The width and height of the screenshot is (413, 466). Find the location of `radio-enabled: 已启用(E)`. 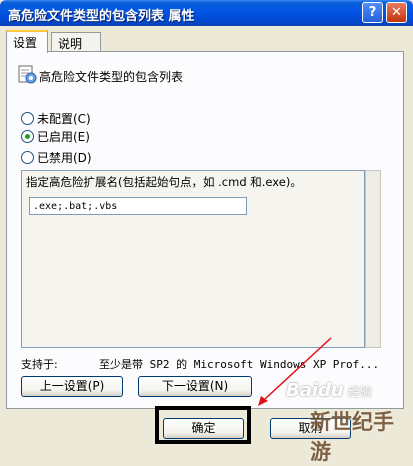

radio-enabled: 已启用(E) is located at coordinates (55, 136).